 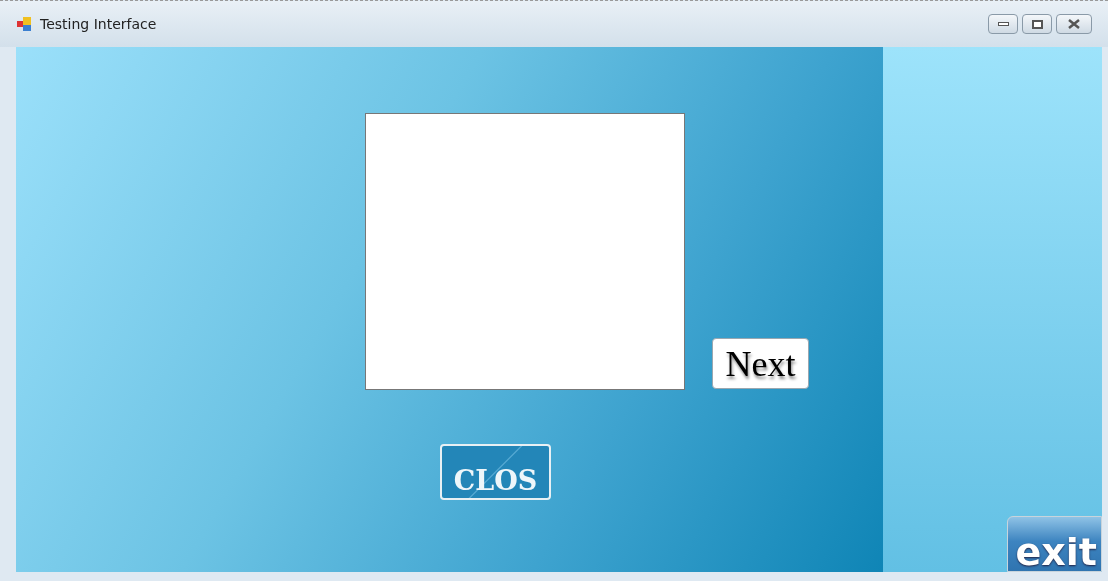 What do you see at coordinates (1037, 24) in the screenshot?
I see `maximize-button` at bounding box center [1037, 24].